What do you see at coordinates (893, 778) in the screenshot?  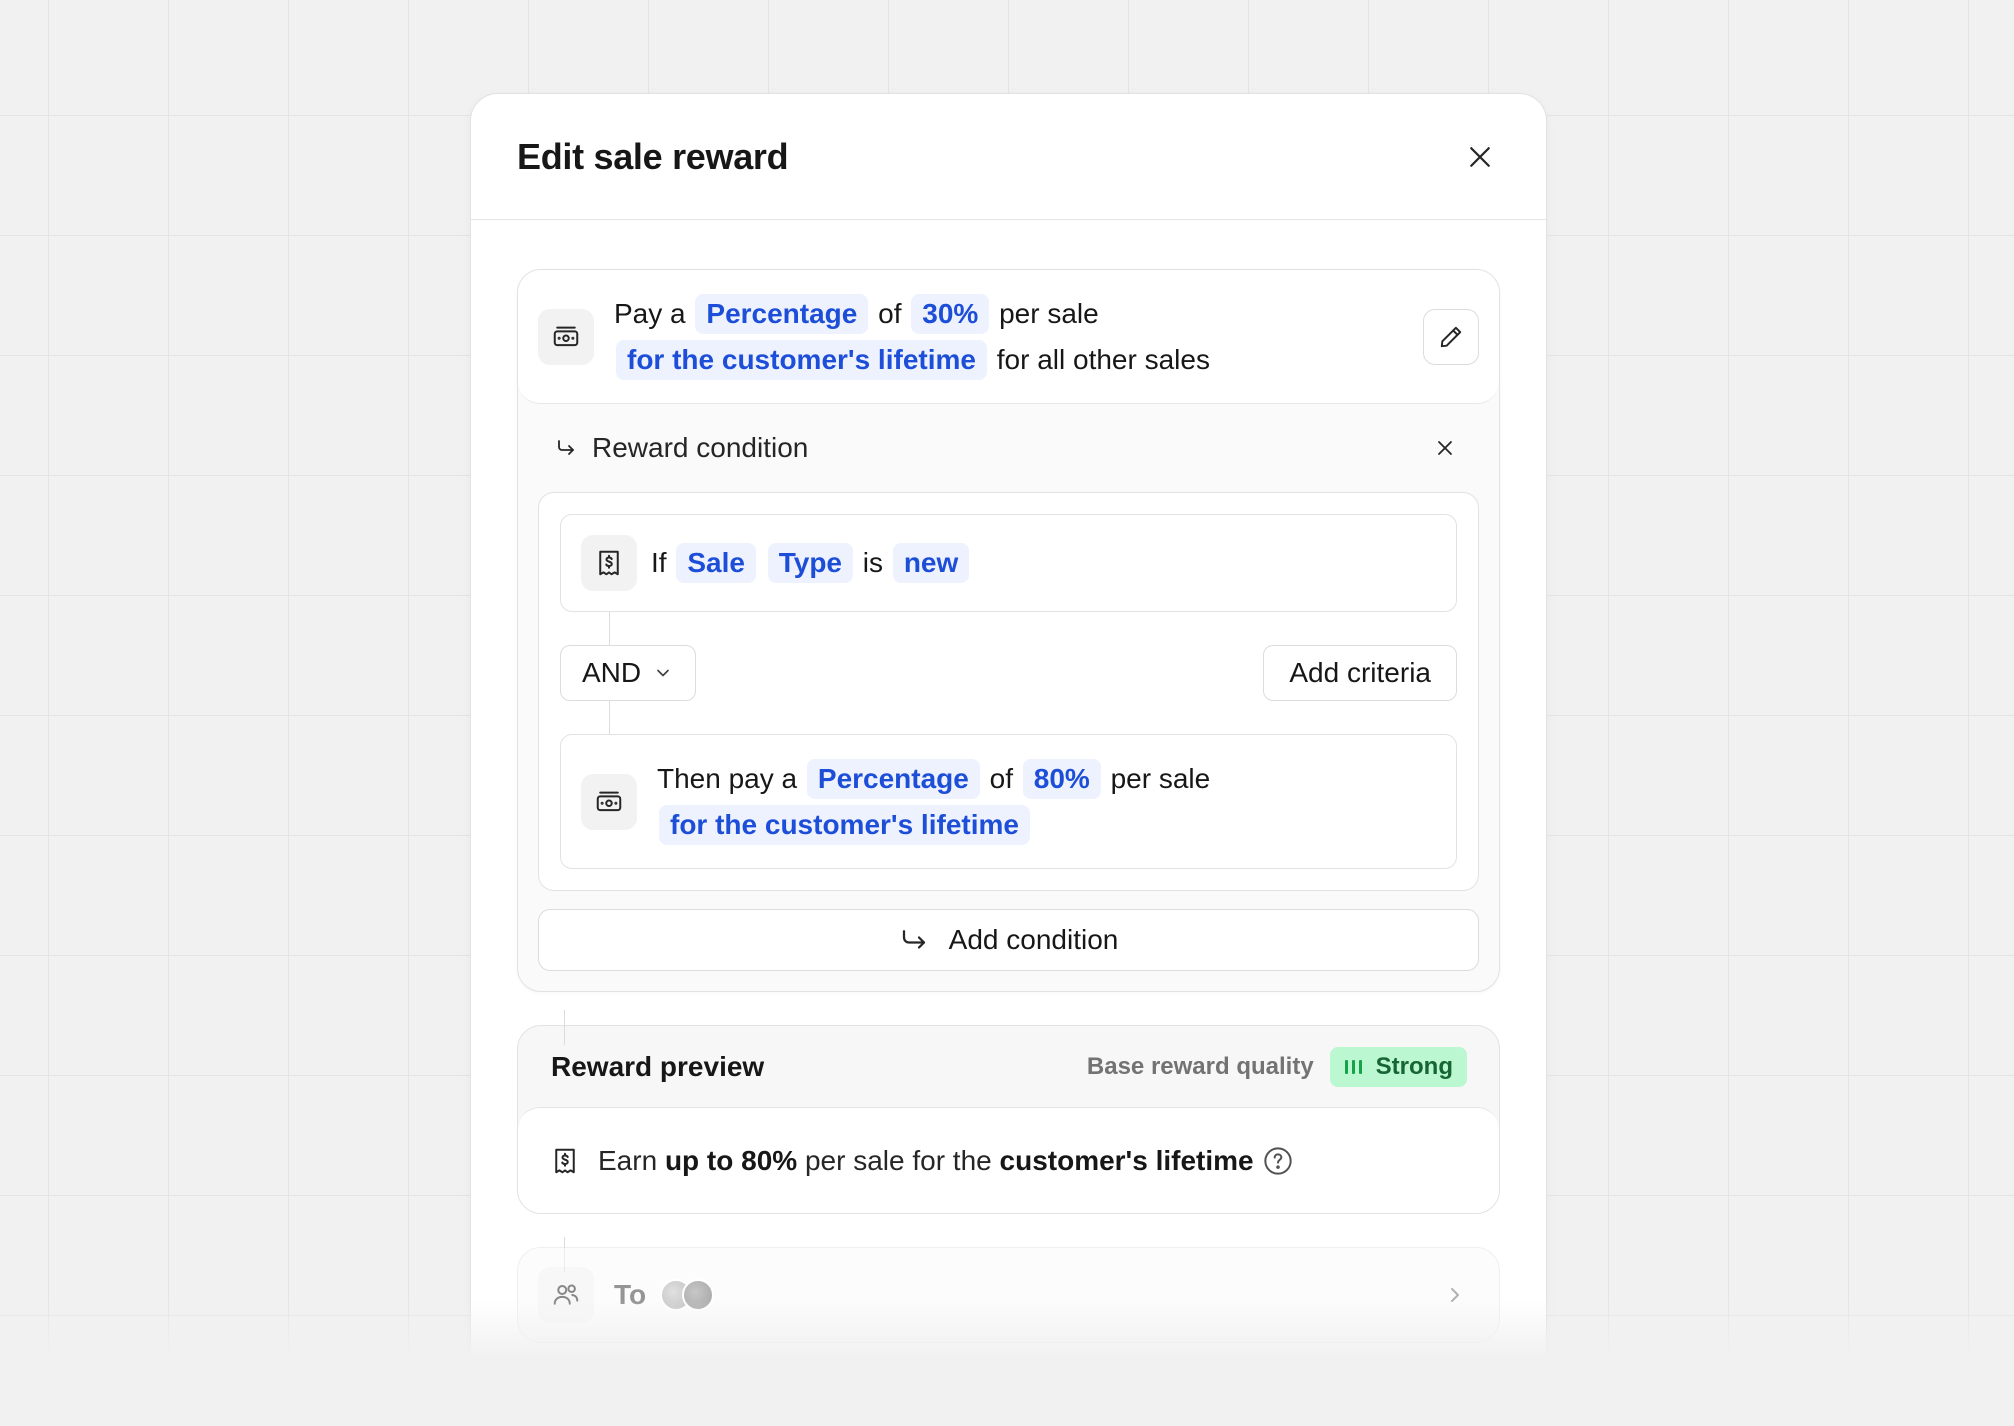 I see `then-type-chip: Percentage` at bounding box center [893, 778].